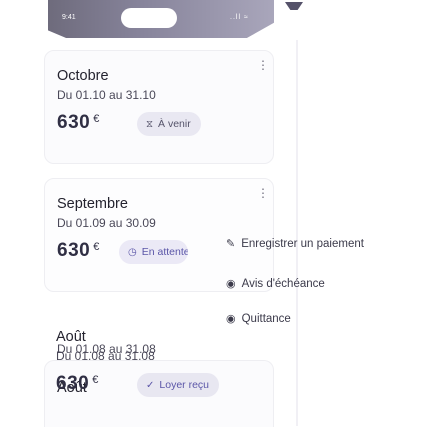 This screenshot has height=427, width=423. Describe the element at coordinates (105, 356) in the screenshot. I see `rent-dates-august: Du 01.08 au 31.08` at that location.